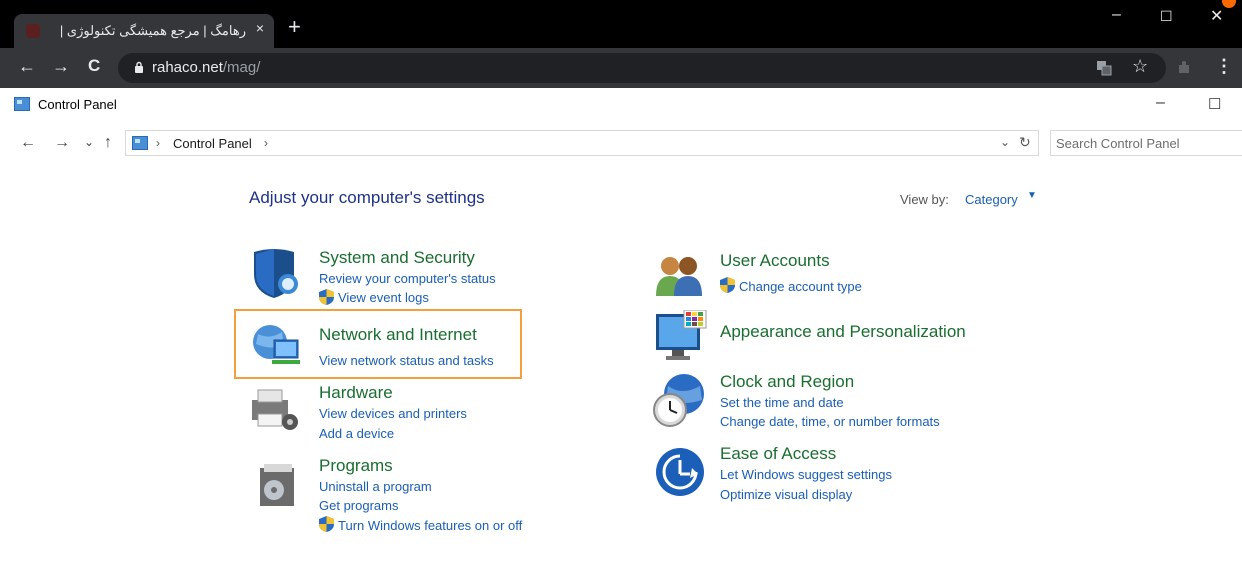 The image size is (1242, 588). I want to click on tab-title: رهامگ | مرجع همیشگی تکنولوژی |, so click(152, 30).